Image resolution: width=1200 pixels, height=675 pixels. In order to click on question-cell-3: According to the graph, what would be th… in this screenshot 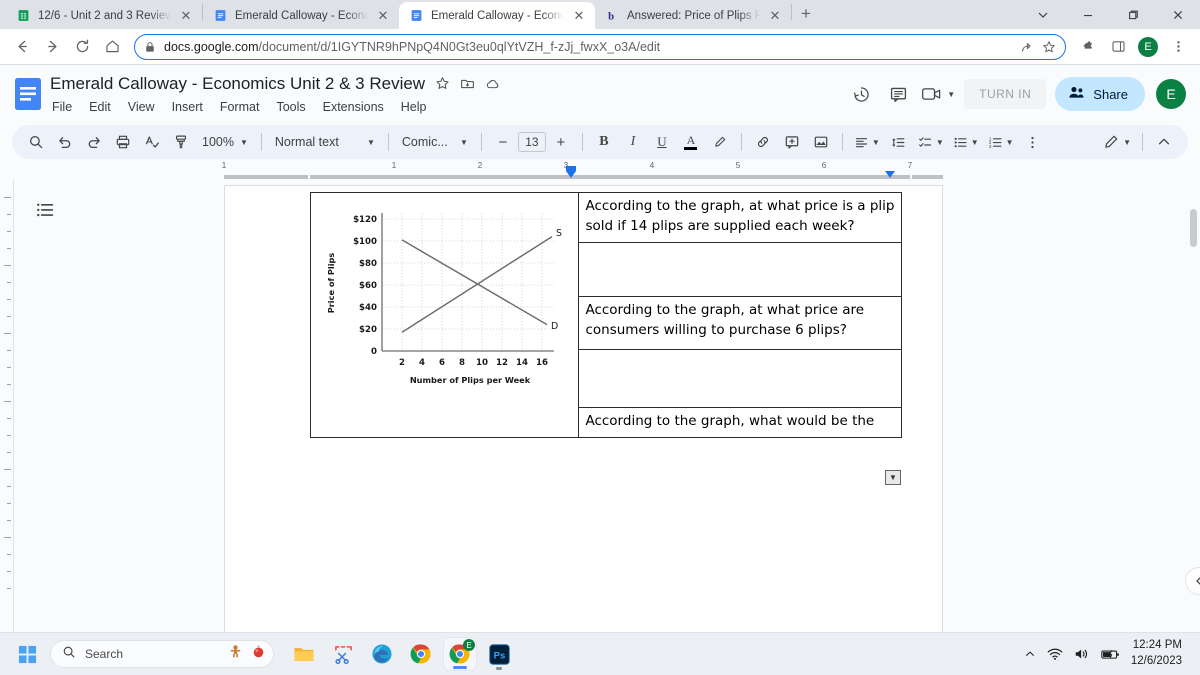, I will do `click(740, 422)`.